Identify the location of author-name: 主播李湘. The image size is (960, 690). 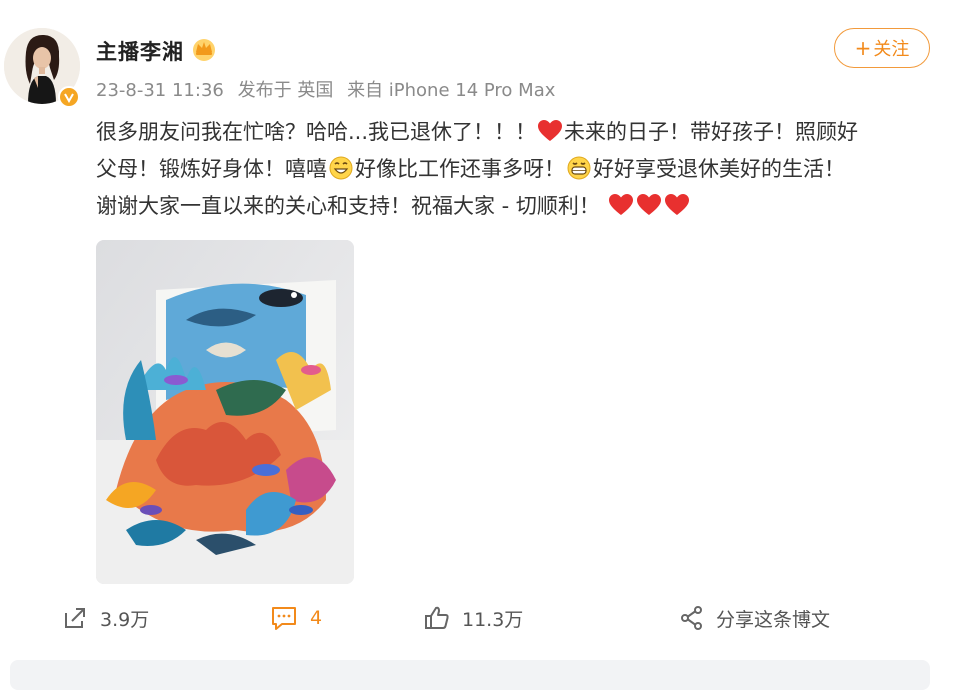
(140, 51).